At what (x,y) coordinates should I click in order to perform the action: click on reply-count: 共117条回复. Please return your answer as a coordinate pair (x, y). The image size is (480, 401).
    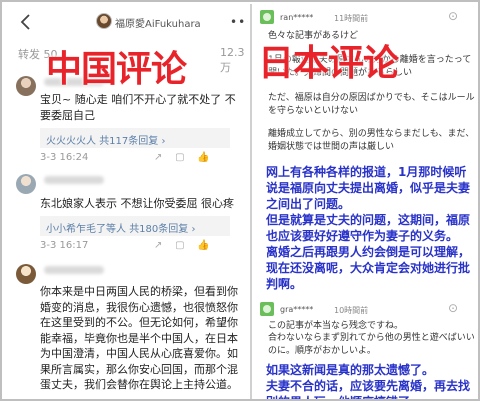
    Looking at the image, I should click on (128, 141).